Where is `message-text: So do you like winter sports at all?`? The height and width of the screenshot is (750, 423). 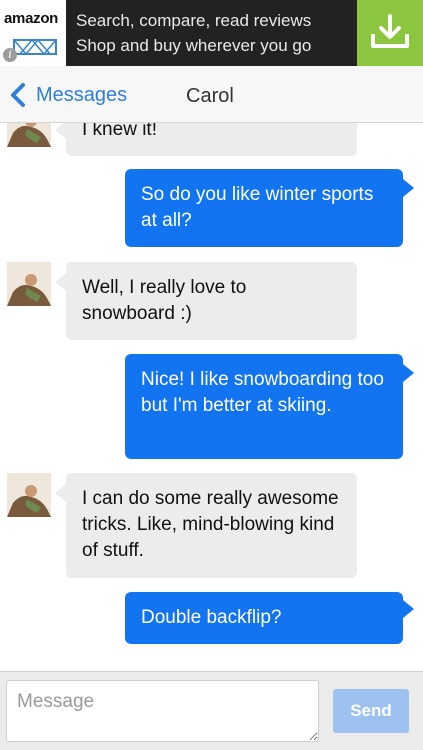 message-text: So do you like winter sports at all? is located at coordinates (257, 207).